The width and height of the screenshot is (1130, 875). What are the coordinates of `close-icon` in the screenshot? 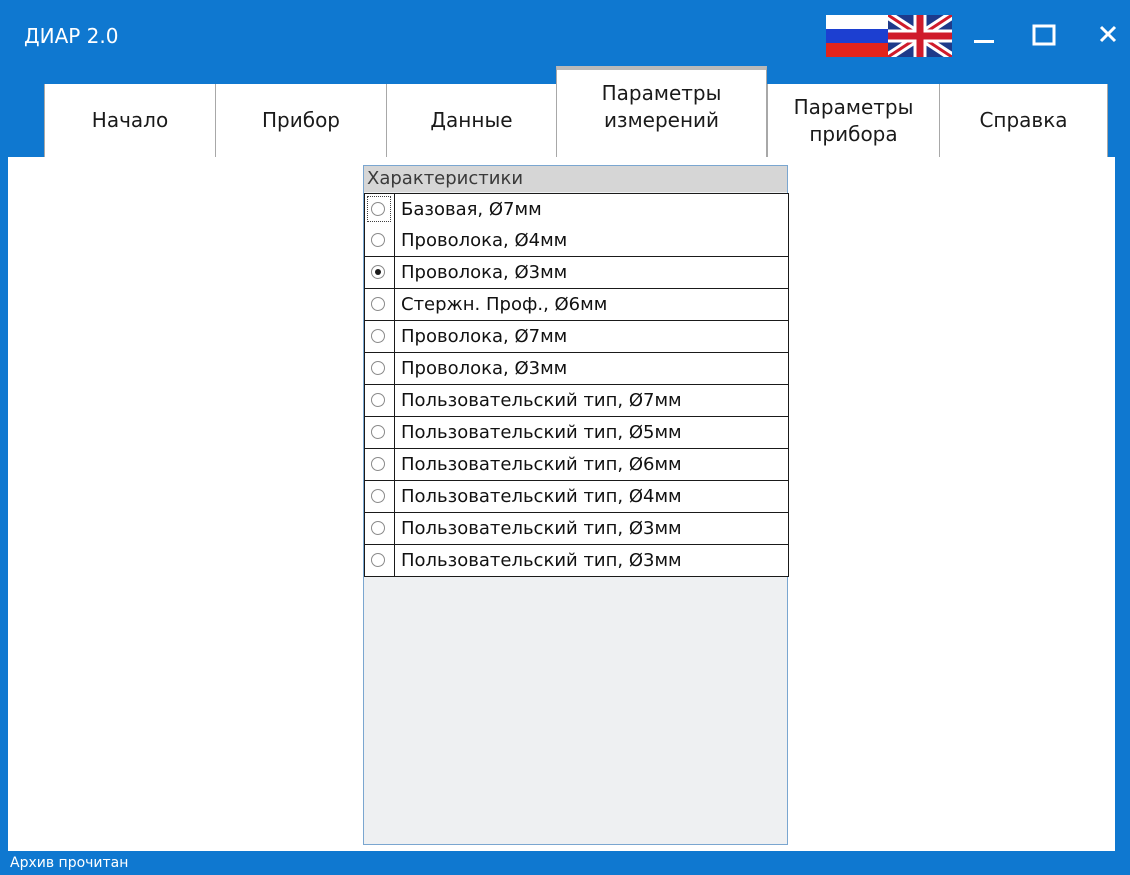 It's located at (1109, 34).